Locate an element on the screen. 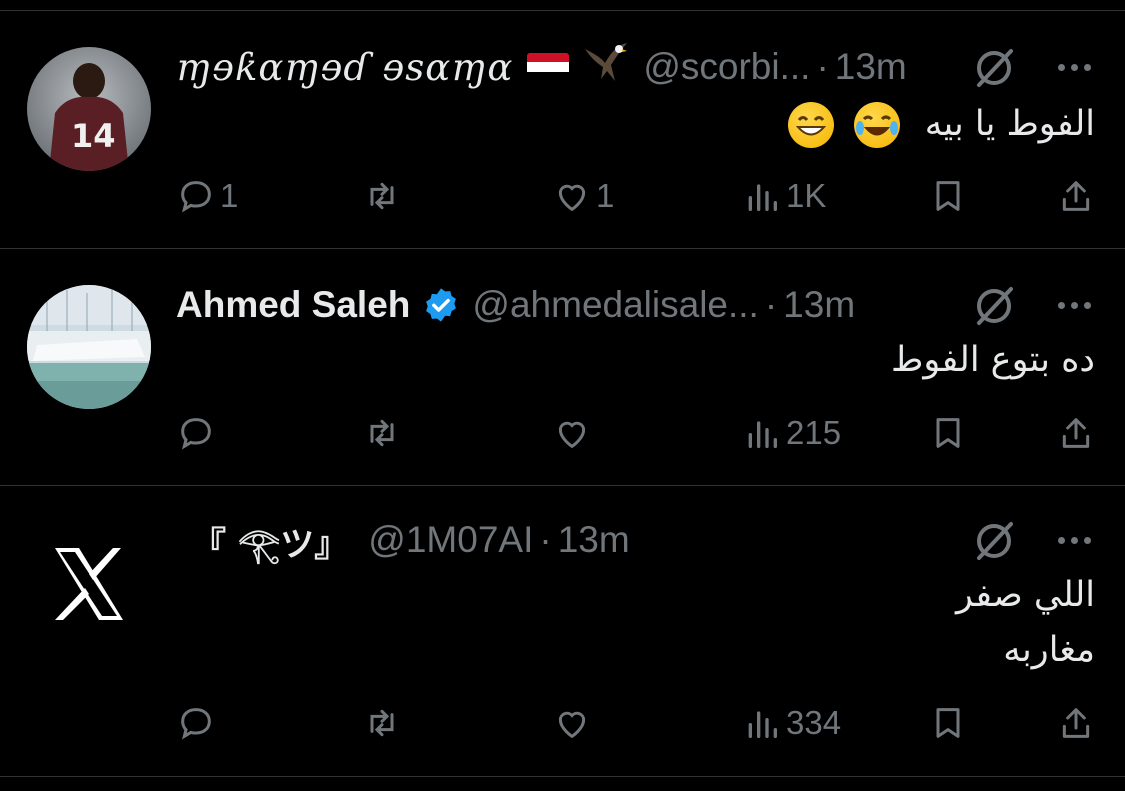  display-name: 『 𓂀ツ』 is located at coordinates (270, 540).